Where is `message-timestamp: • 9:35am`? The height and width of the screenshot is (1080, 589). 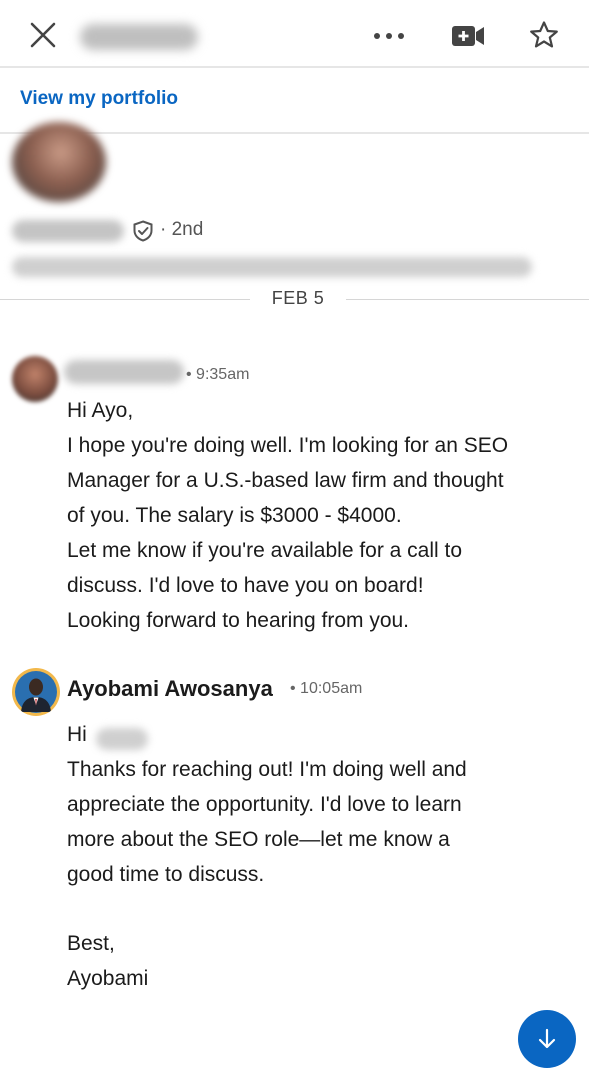 message-timestamp: • 9:35am is located at coordinates (218, 374).